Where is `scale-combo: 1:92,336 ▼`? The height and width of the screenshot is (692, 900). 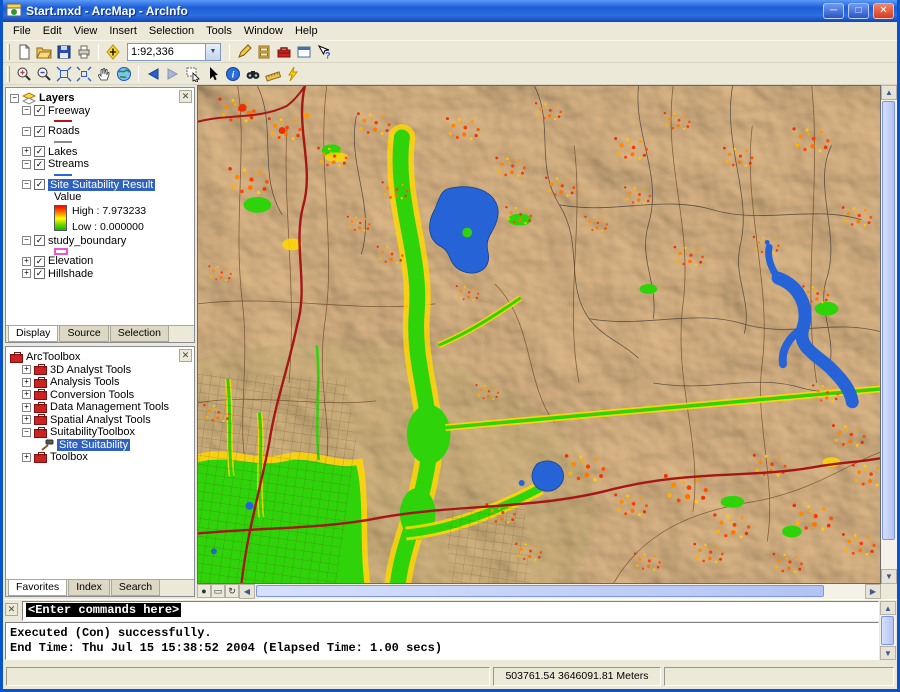 scale-combo: 1:92,336 ▼ is located at coordinates (174, 51).